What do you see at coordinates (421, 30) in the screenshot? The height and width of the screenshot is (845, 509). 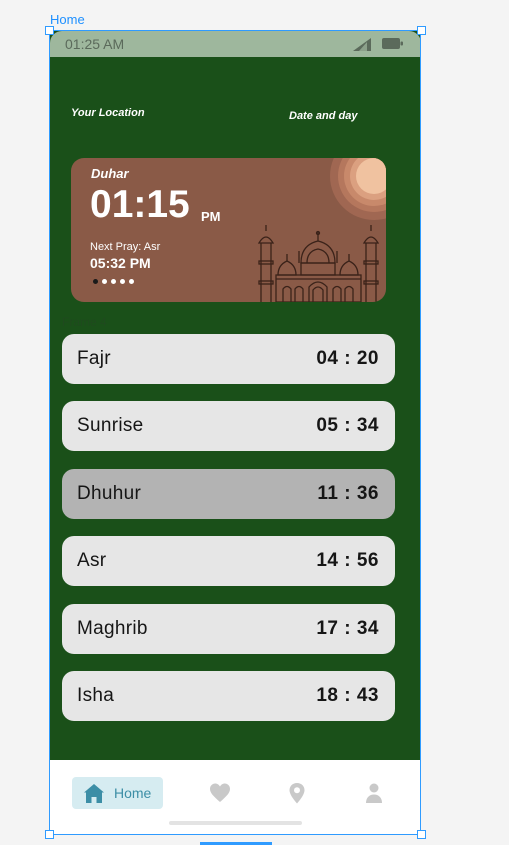 I see `resize-handle-top-right` at bounding box center [421, 30].